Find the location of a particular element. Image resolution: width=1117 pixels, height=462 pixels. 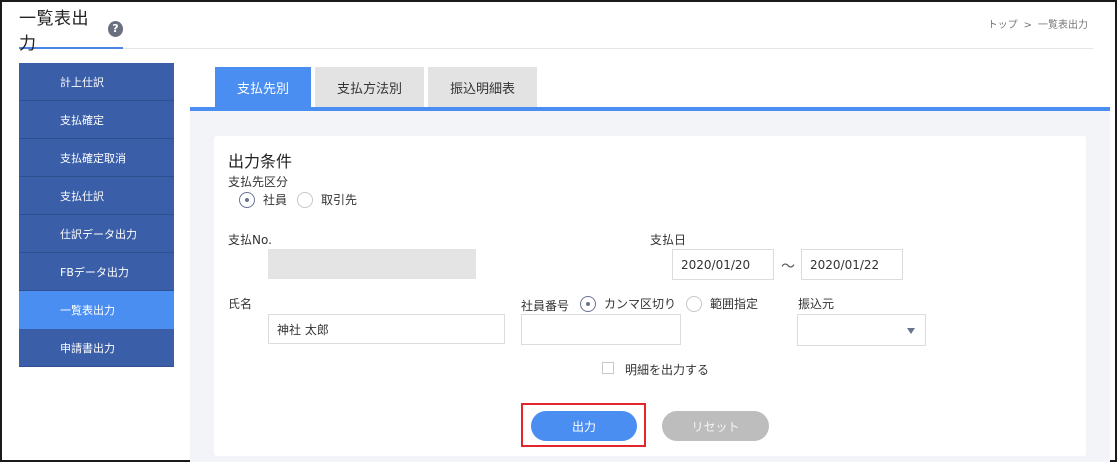

sidebar-item-list-output: 一覧表出力 is located at coordinates (96, 310).